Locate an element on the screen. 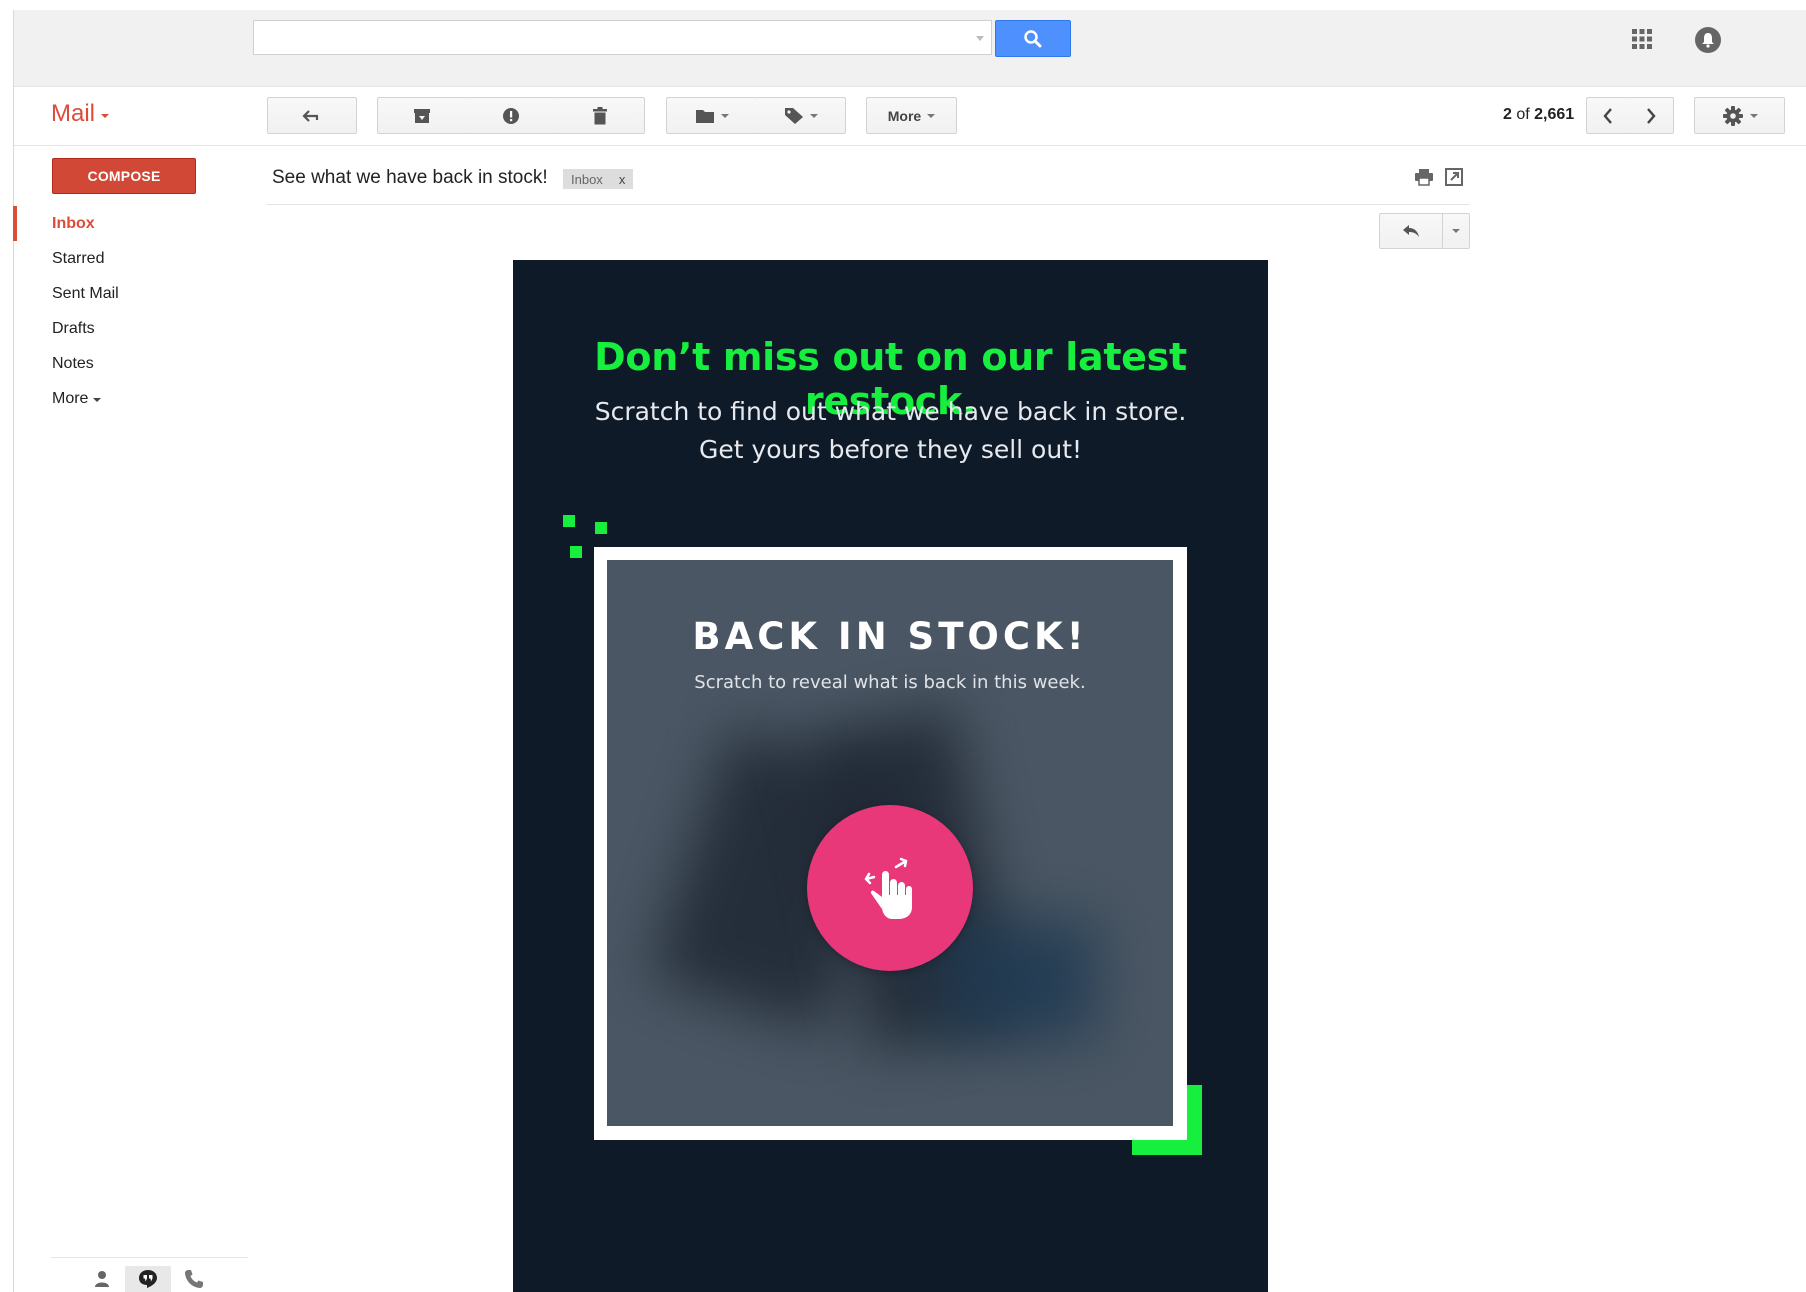  sidebar-item-label: Drafts is located at coordinates (73, 328).